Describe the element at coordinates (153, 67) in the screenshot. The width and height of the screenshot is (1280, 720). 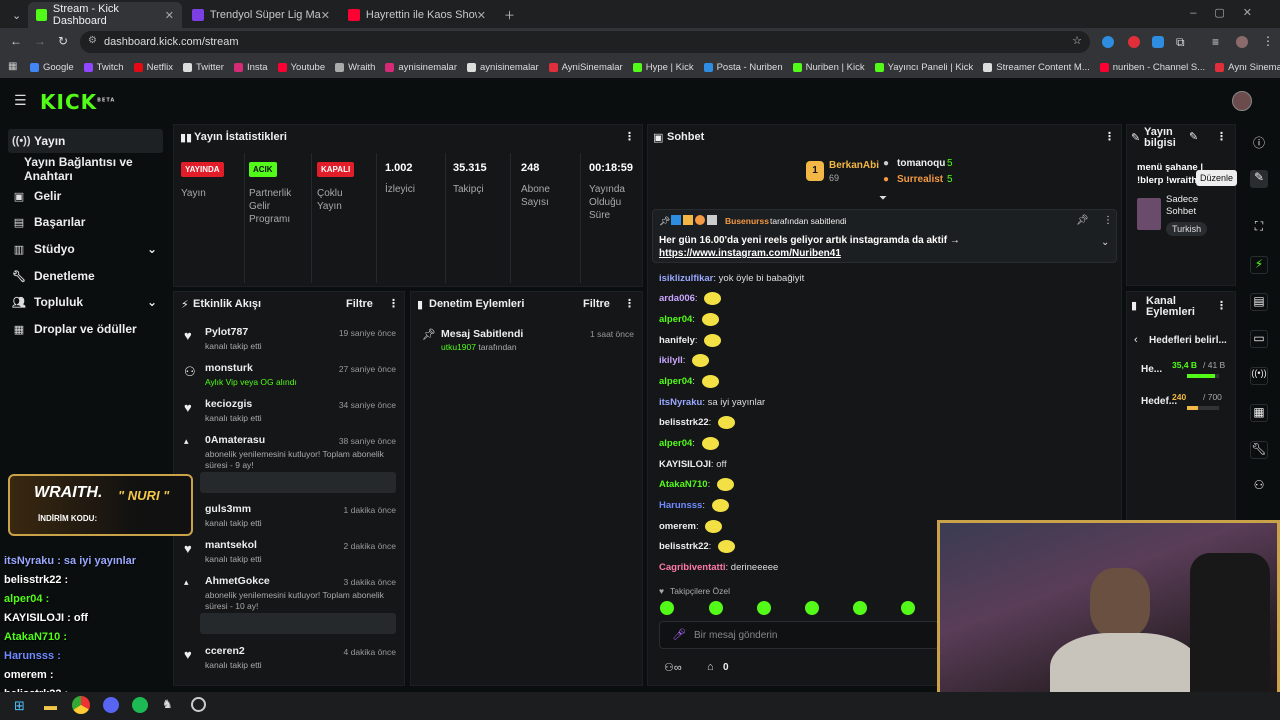
I see `bookmark-item: Netflix` at that location.